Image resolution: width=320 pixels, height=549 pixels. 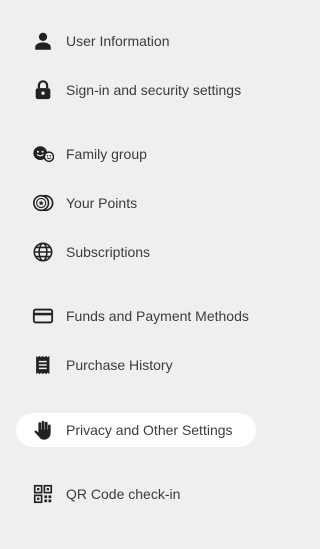 I want to click on credit-card-icon, so click(x=43, y=316).